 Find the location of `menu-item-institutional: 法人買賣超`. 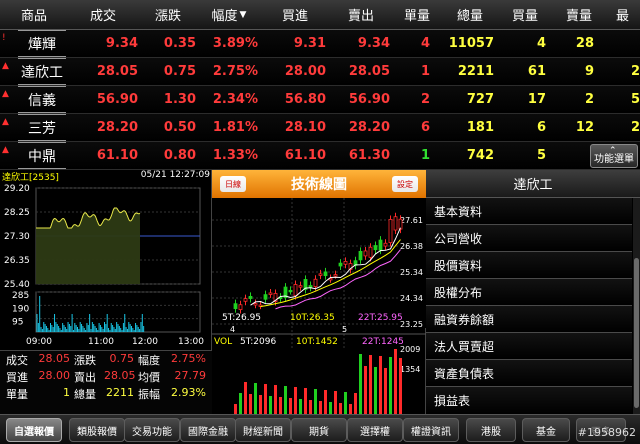

menu-item-institutional: 法人買賣超 is located at coordinates (529, 346).